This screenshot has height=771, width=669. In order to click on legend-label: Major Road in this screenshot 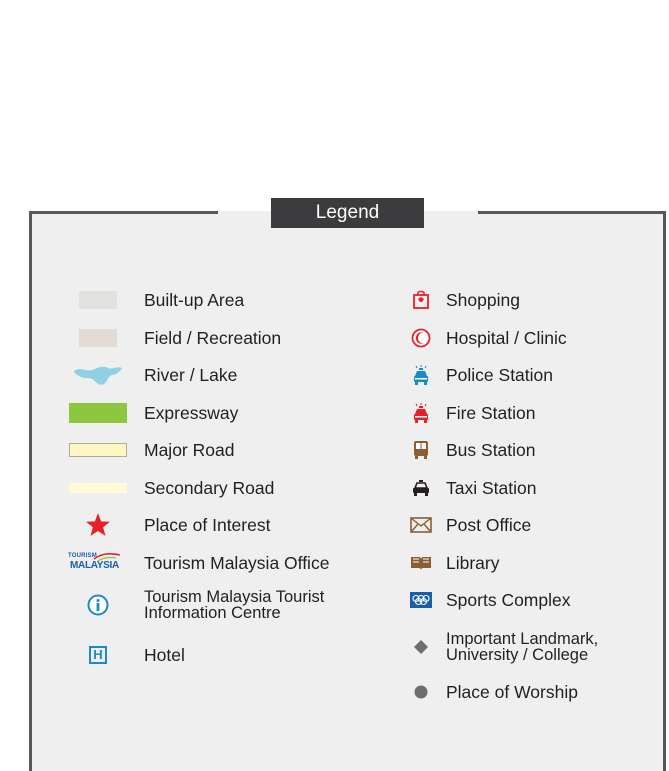, I will do `click(189, 450)`.